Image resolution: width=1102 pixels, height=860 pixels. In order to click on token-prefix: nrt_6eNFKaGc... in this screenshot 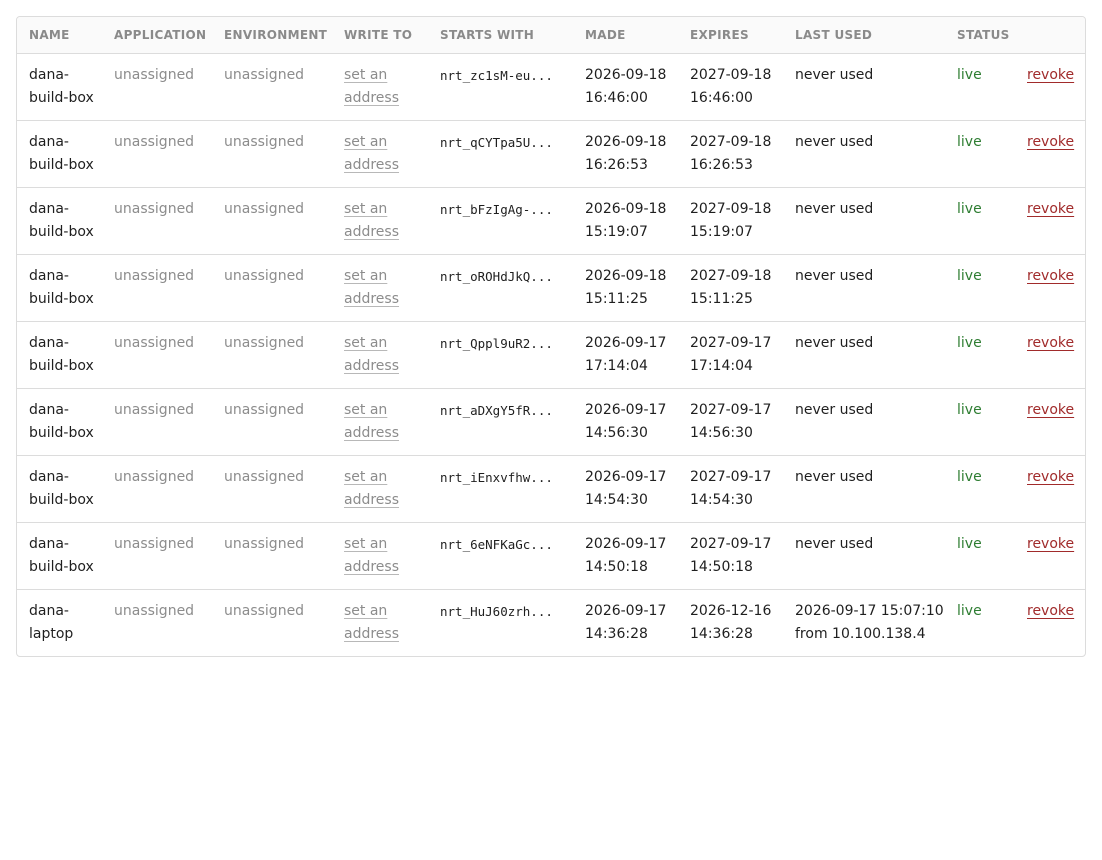, I will do `click(500, 556)`.